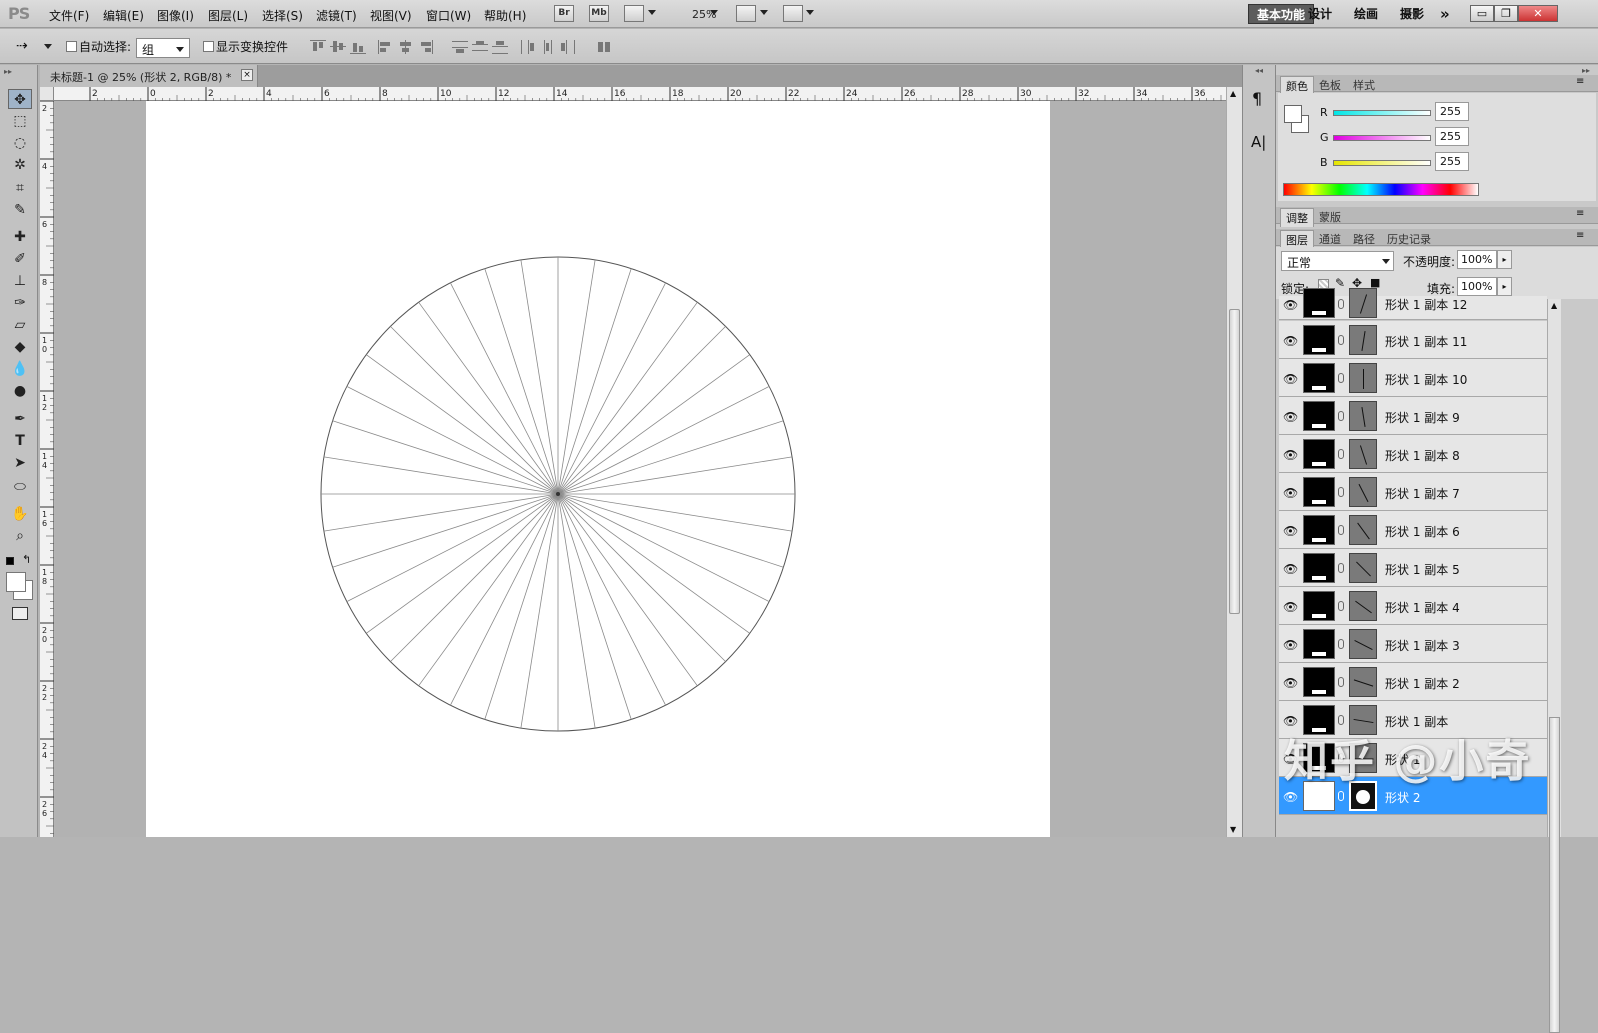  What do you see at coordinates (1366, 14) in the screenshot?
I see `workspace-painting: 绘画` at bounding box center [1366, 14].